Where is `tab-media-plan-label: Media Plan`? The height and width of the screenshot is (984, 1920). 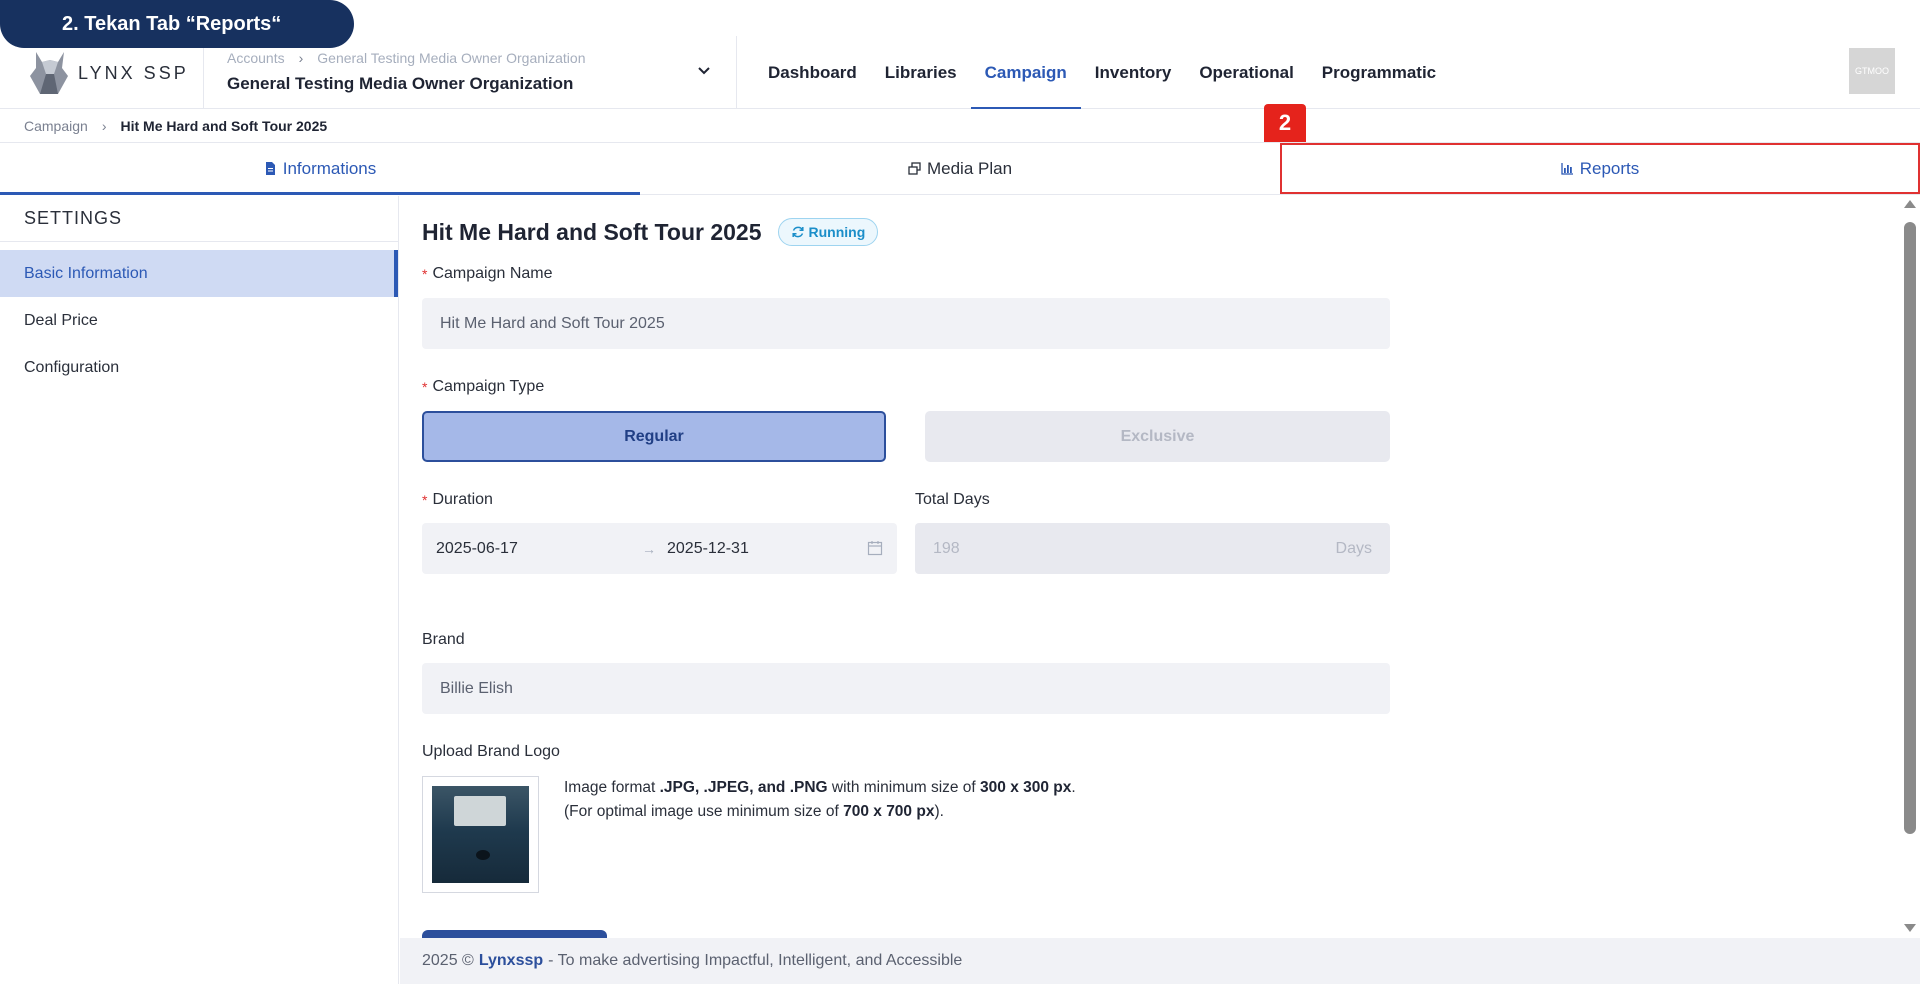 tab-media-plan-label: Media Plan is located at coordinates (969, 168).